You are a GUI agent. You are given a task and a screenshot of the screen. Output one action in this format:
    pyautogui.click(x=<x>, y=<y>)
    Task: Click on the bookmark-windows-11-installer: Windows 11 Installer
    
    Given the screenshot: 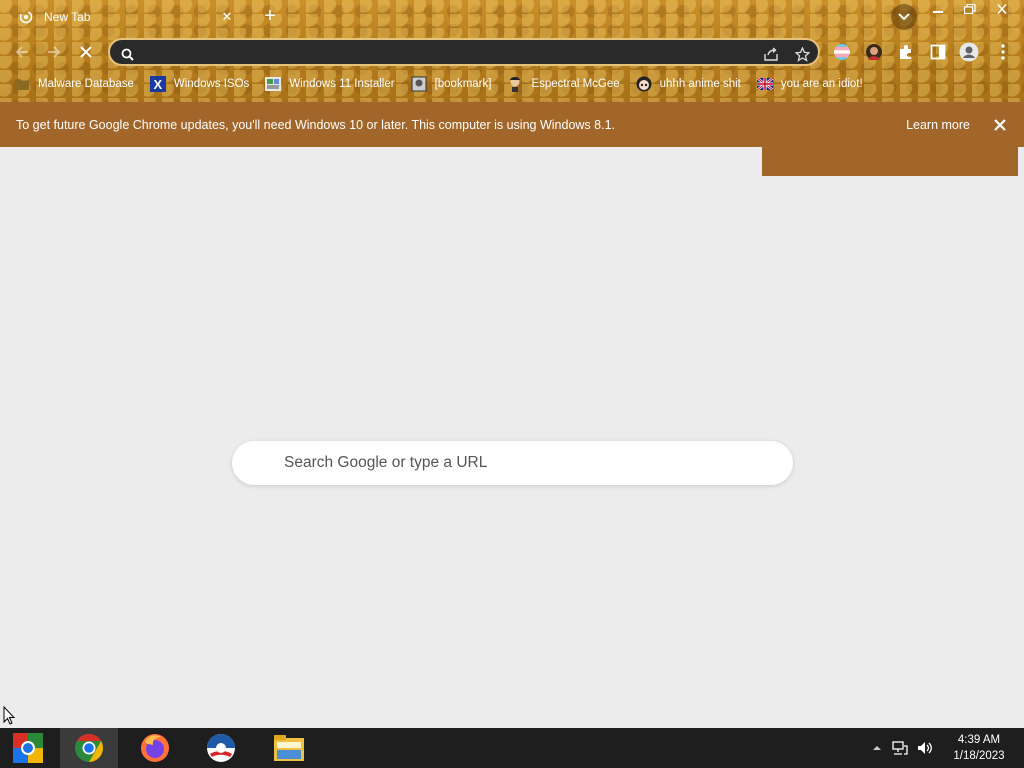 What is the action you would take?
    pyautogui.click(x=330, y=84)
    